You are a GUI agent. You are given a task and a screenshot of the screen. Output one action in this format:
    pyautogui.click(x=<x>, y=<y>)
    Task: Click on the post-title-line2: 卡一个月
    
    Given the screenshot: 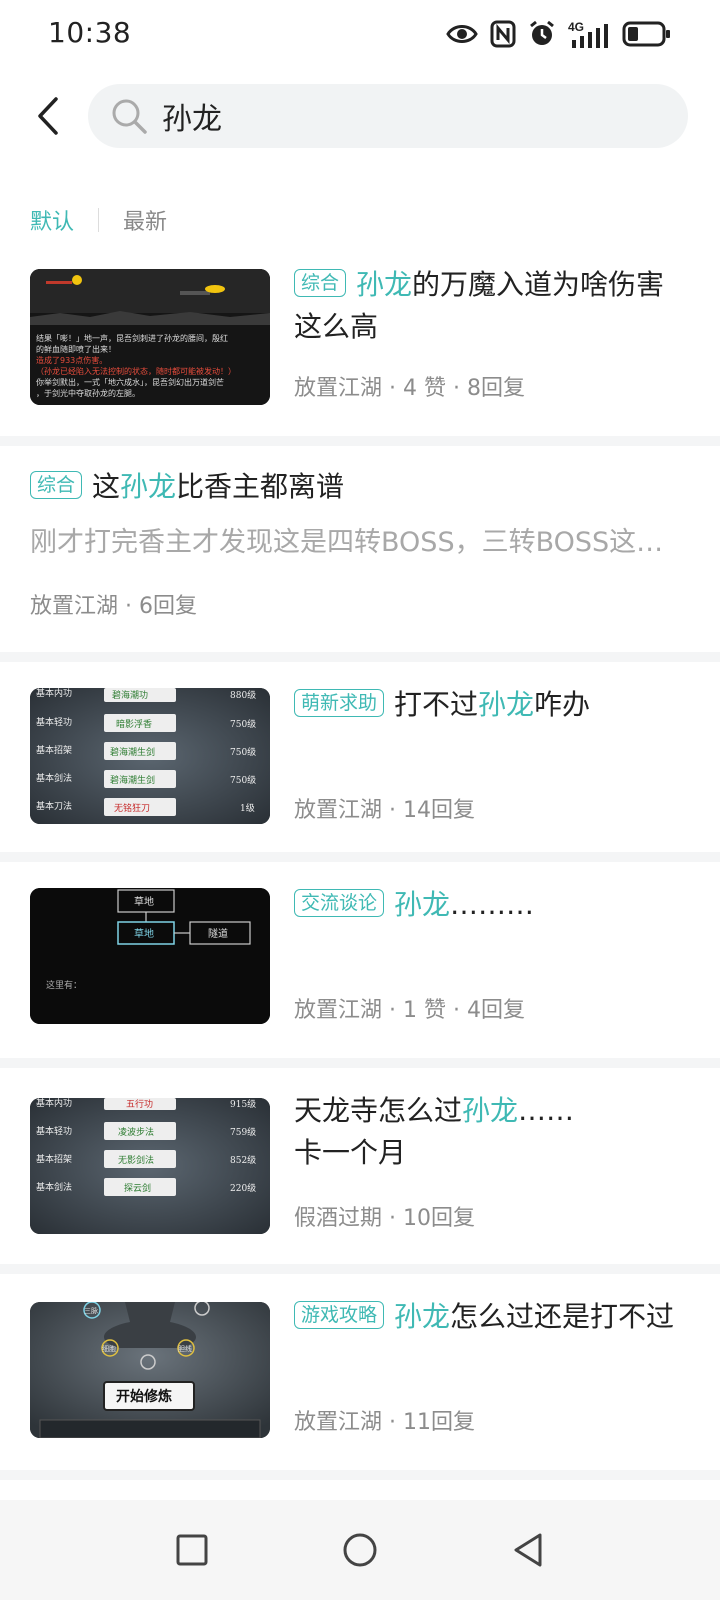 What is the action you would take?
    pyautogui.click(x=350, y=1152)
    